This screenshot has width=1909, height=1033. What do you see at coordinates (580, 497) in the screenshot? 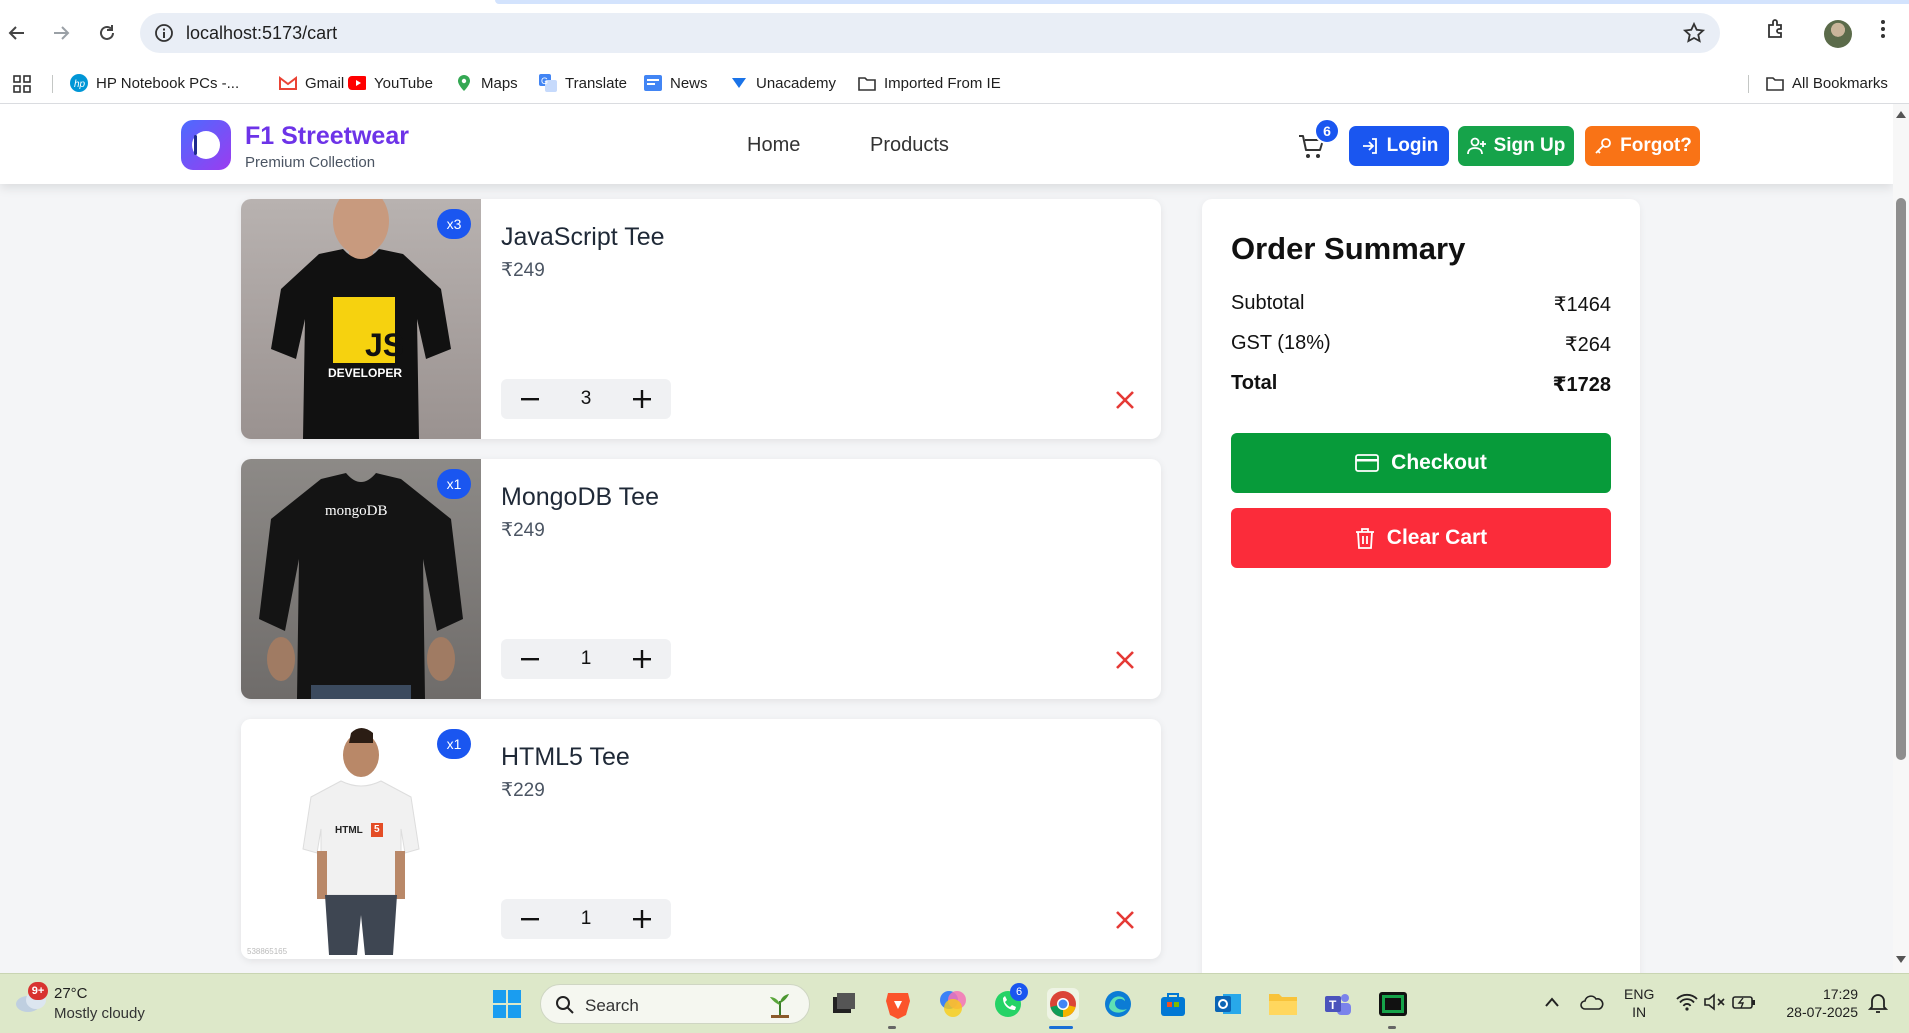
I see `product-name: MongoDB Tee` at bounding box center [580, 497].